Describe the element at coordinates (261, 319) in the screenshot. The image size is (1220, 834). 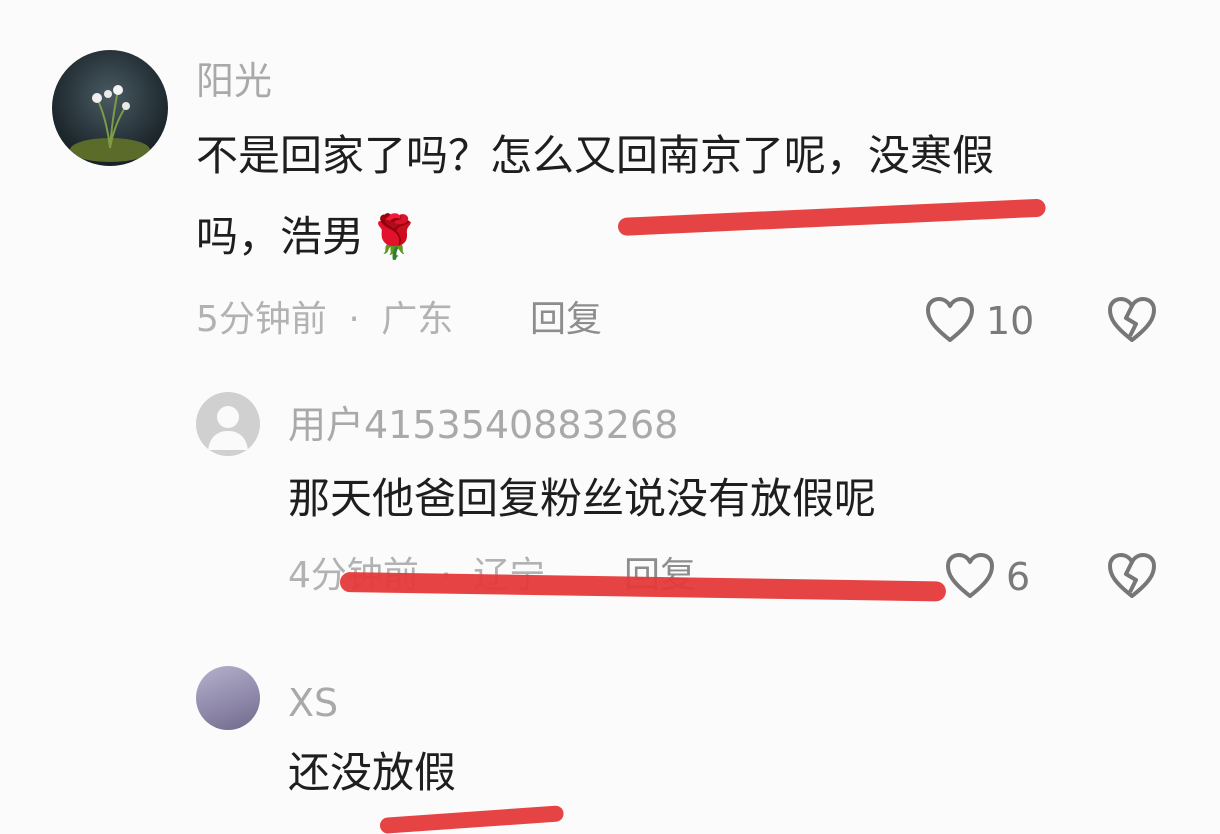
I see `comment-time: 5分钟前` at that location.